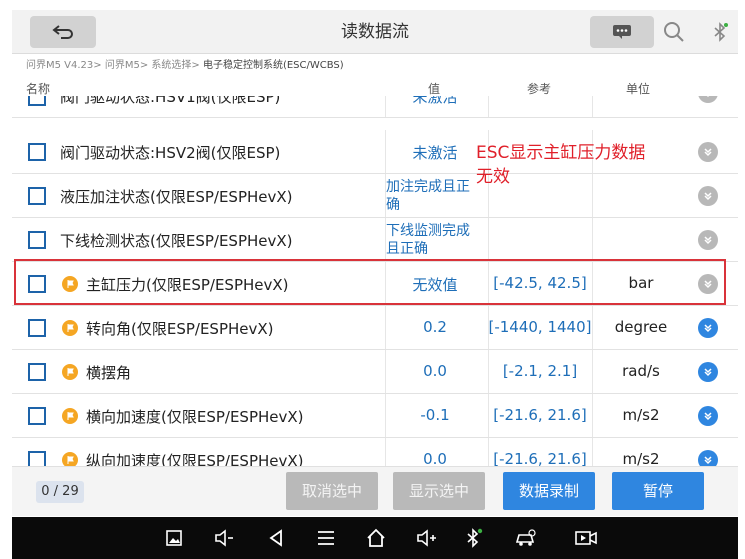 The width and height of the screenshot is (745, 559). What do you see at coordinates (638, 89) in the screenshot?
I see `col-header-unit: 单位` at bounding box center [638, 89].